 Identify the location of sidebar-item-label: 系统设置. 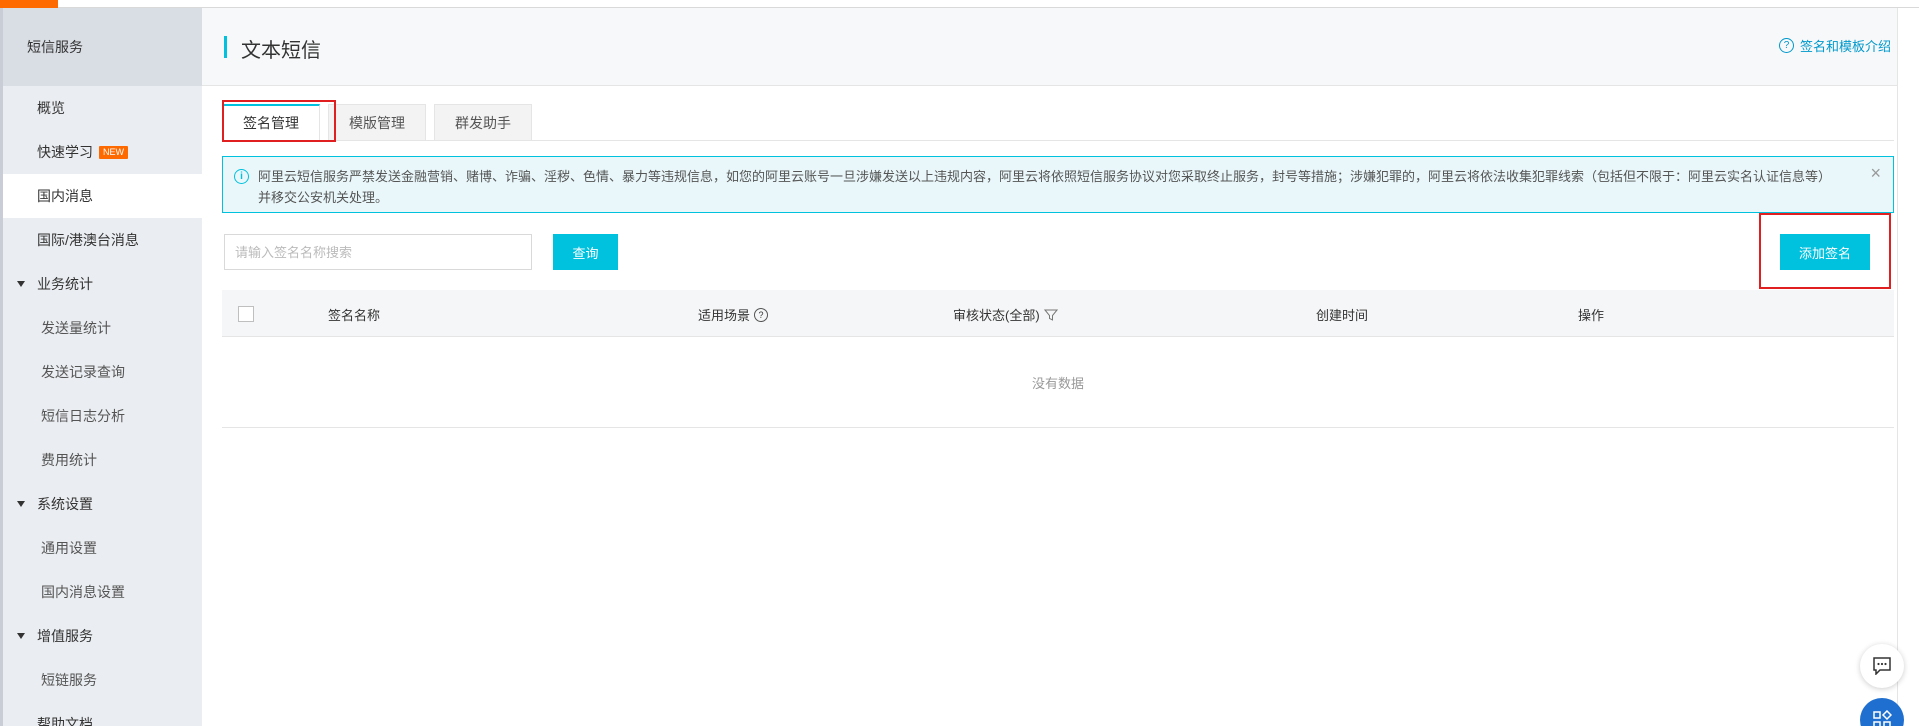
(65, 504).